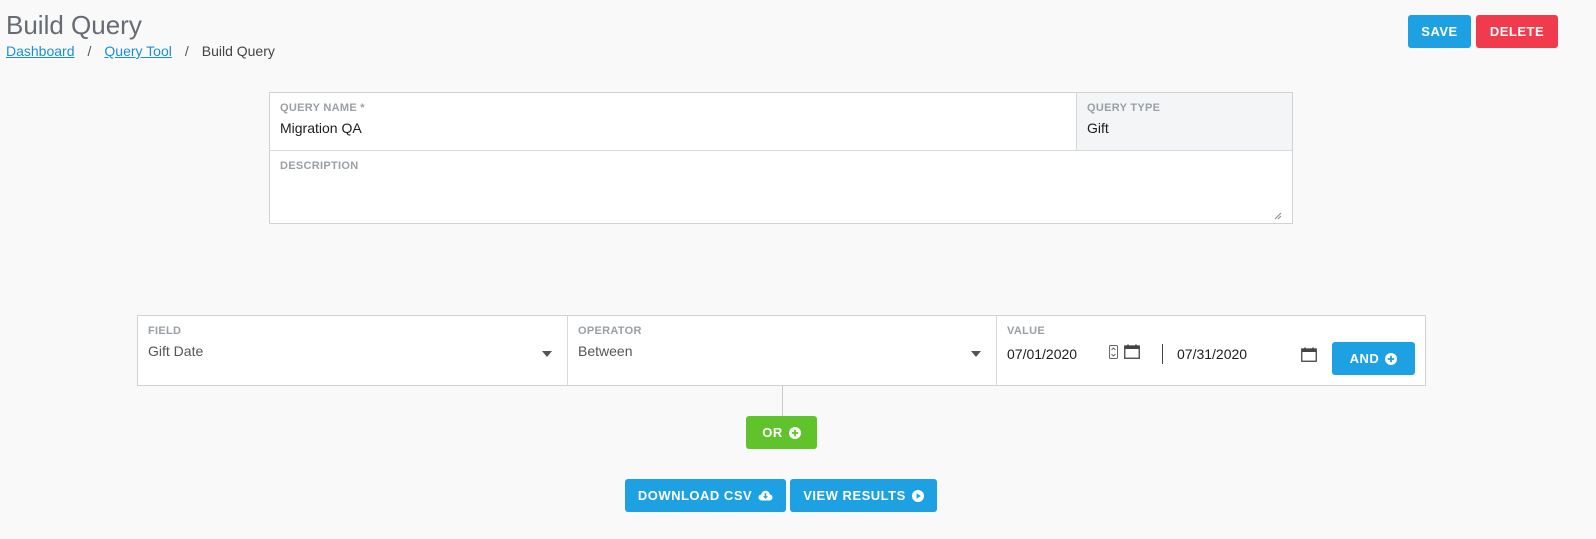  What do you see at coordinates (1278, 213) in the screenshot?
I see `resize-grip-icon` at bounding box center [1278, 213].